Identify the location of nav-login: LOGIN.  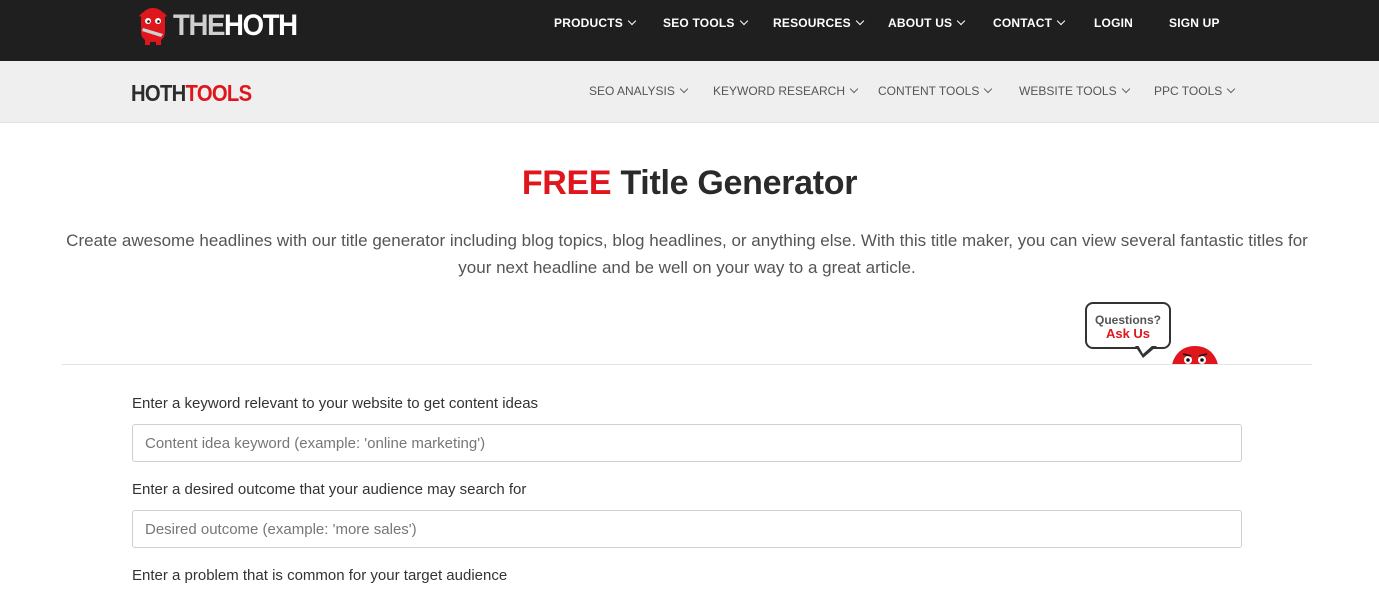
(1113, 23).